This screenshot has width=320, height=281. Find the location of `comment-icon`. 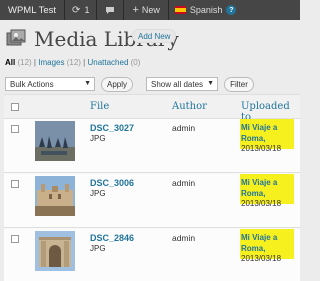

comment-icon is located at coordinates (110, 10).